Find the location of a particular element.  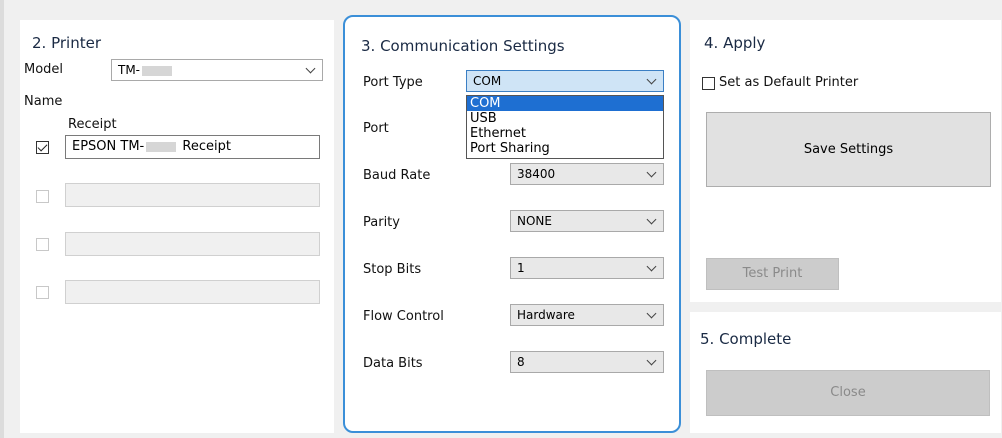

printer-heading: 2. Printer is located at coordinates (66, 43).